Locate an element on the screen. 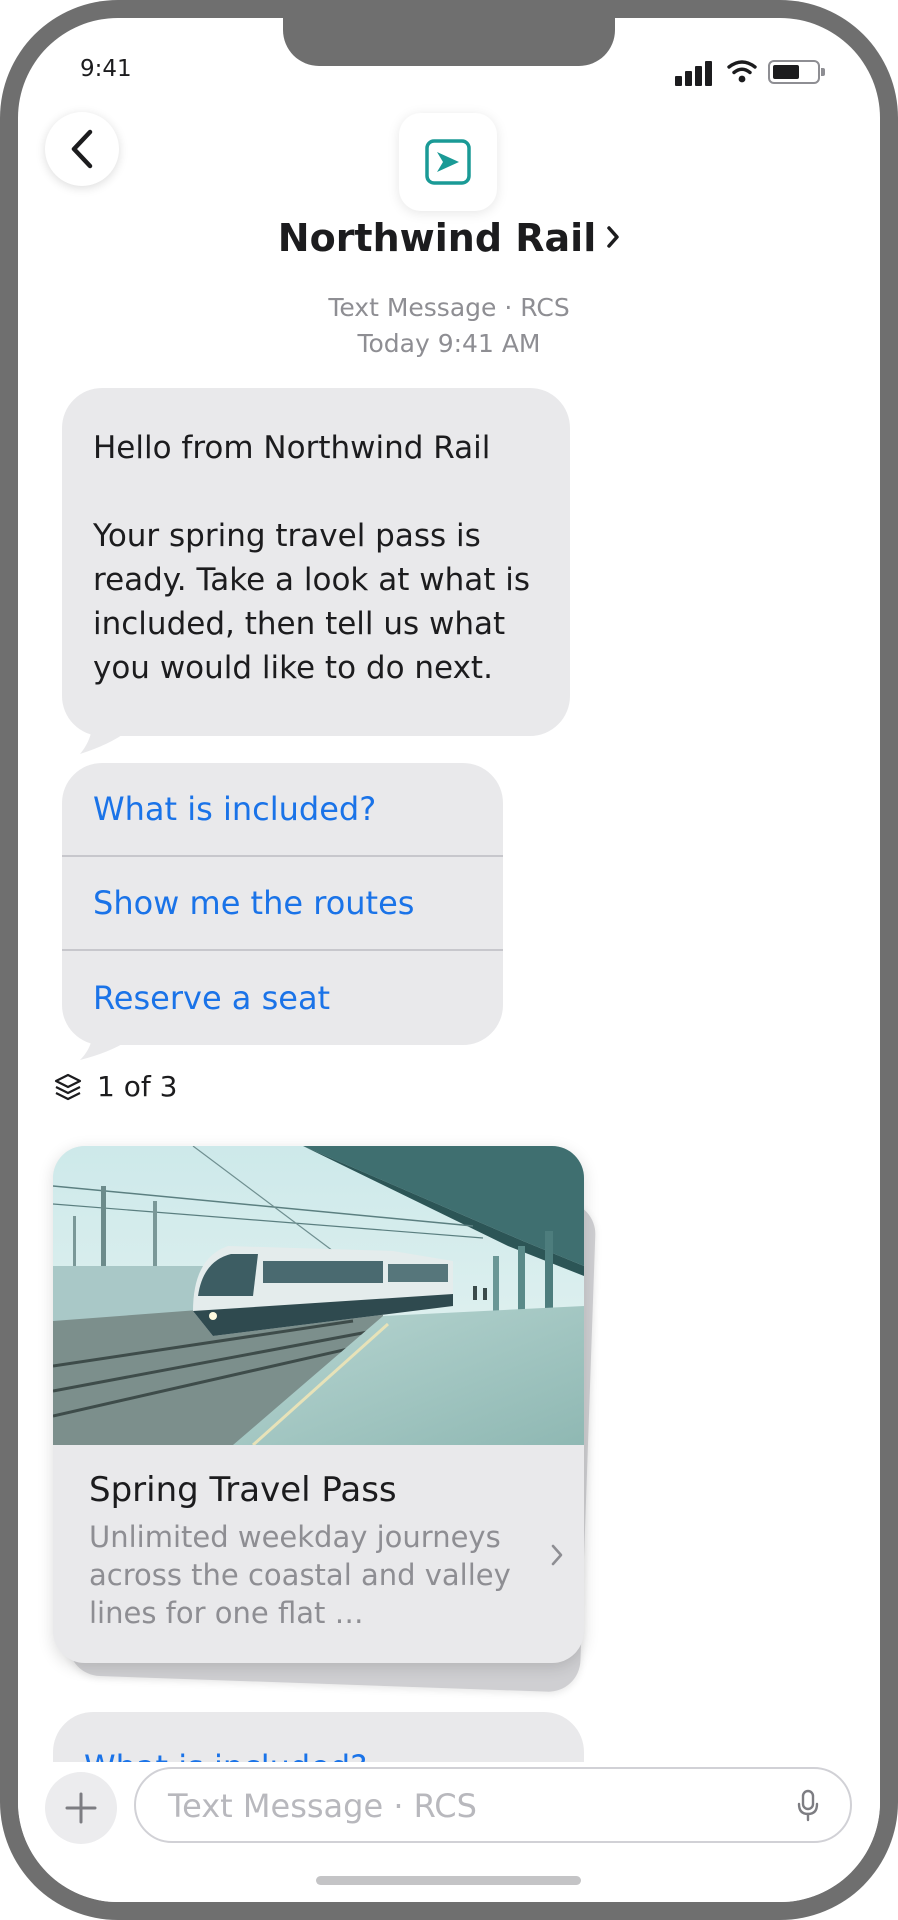 The width and height of the screenshot is (898, 1920). bubble-tail is located at coordinates (106, 741).